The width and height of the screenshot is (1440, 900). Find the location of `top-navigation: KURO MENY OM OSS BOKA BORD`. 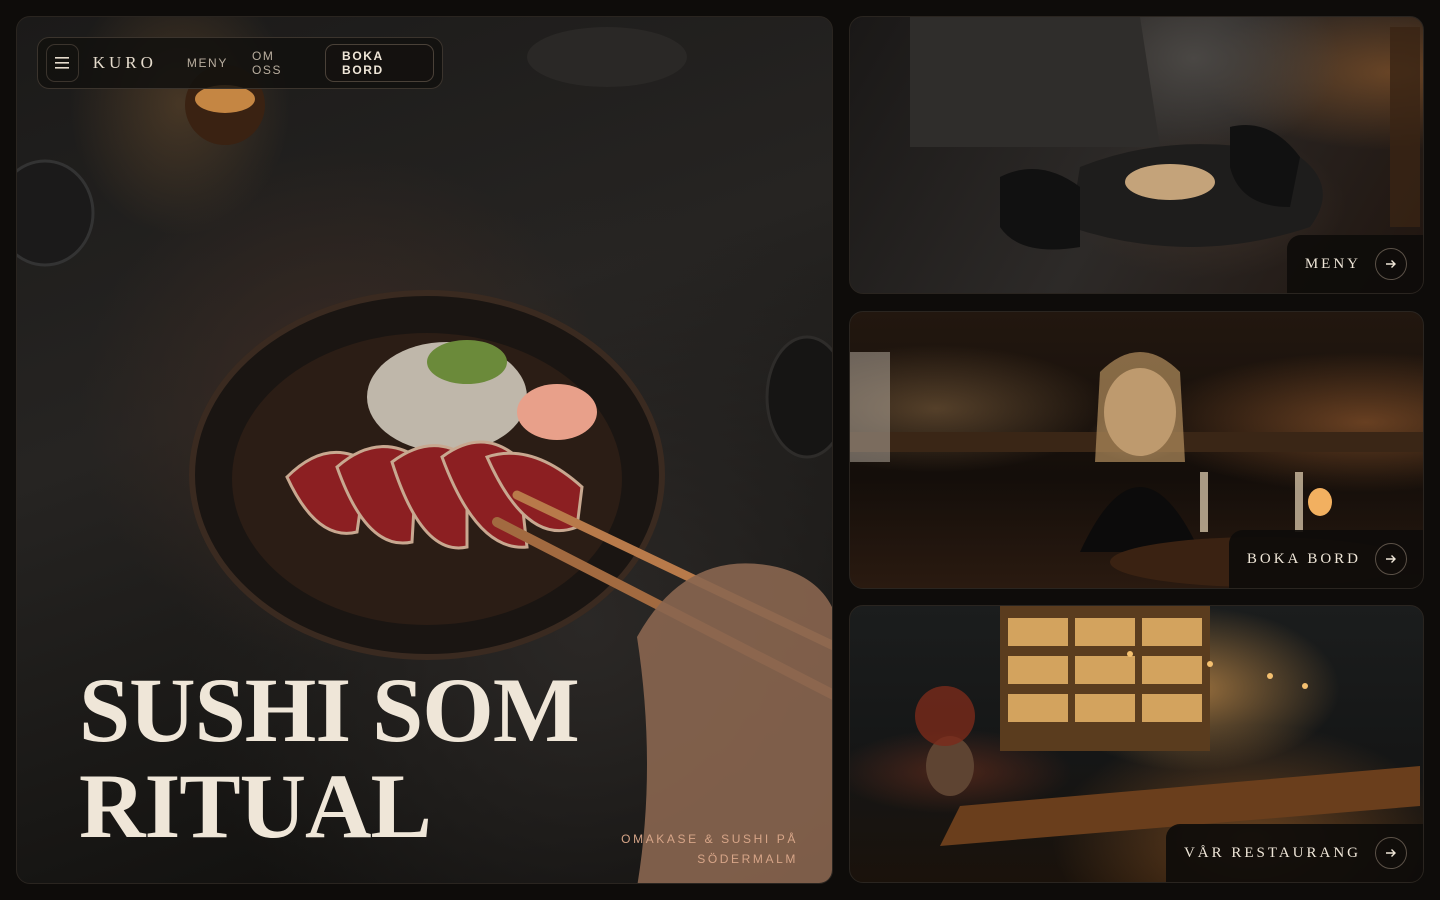

top-navigation: KURO MENY OM OSS BOKA BORD is located at coordinates (240, 63).